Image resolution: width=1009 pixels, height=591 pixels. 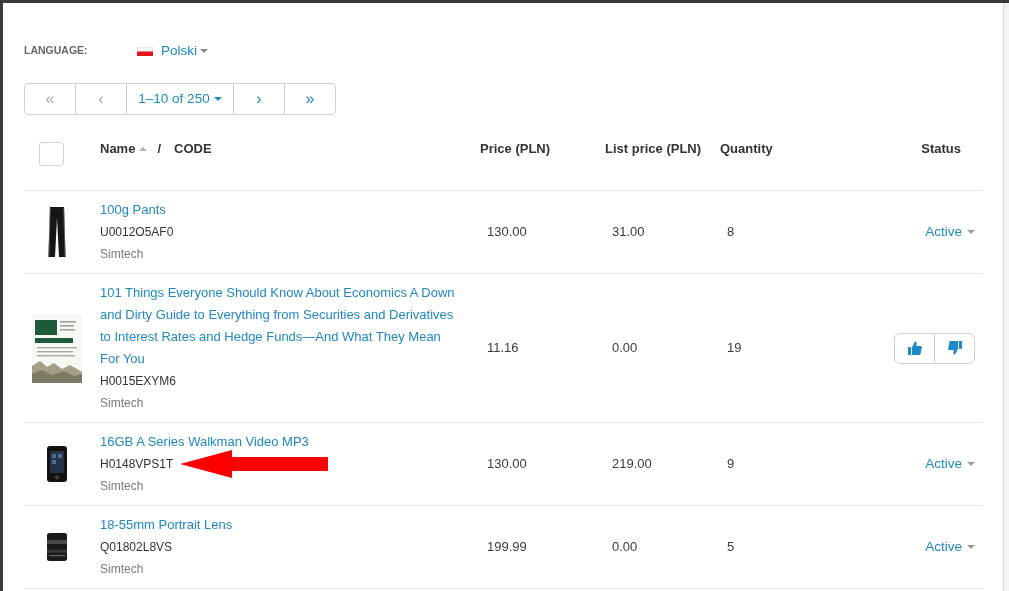 I want to click on pants-thumbnail, so click(x=57, y=232).